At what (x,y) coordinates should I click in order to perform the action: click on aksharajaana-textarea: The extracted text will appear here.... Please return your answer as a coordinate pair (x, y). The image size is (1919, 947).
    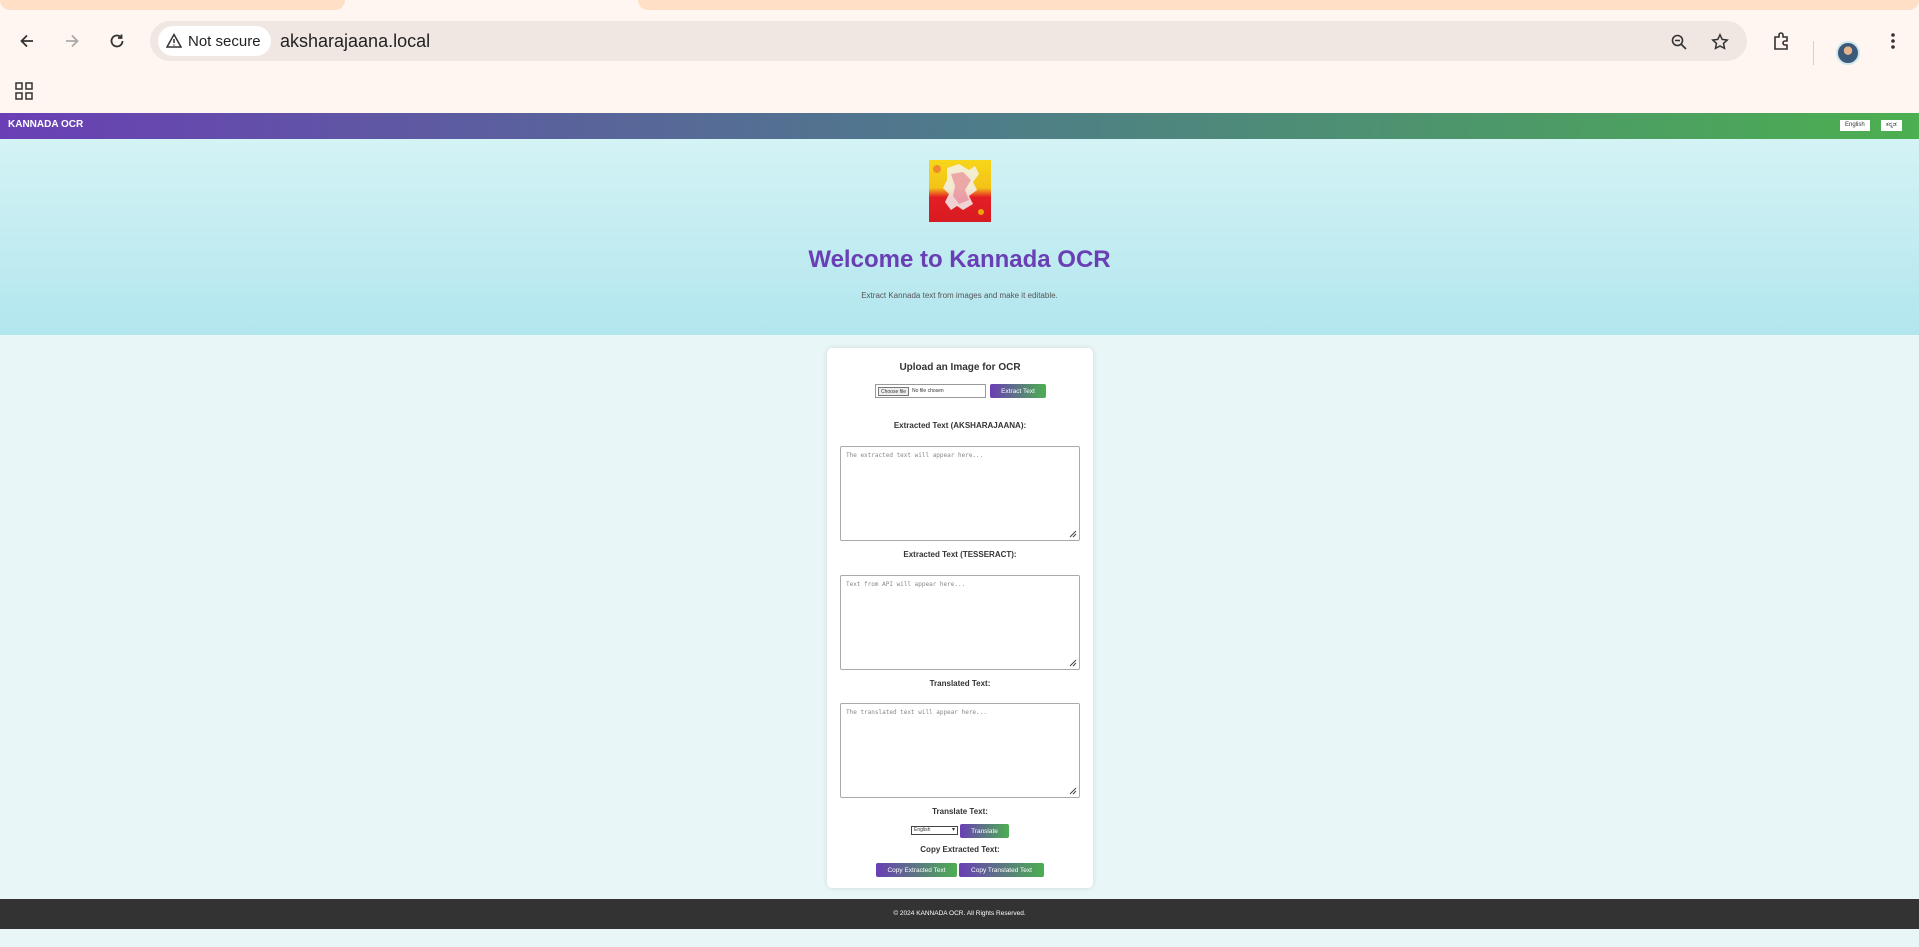
    Looking at the image, I should click on (960, 493).